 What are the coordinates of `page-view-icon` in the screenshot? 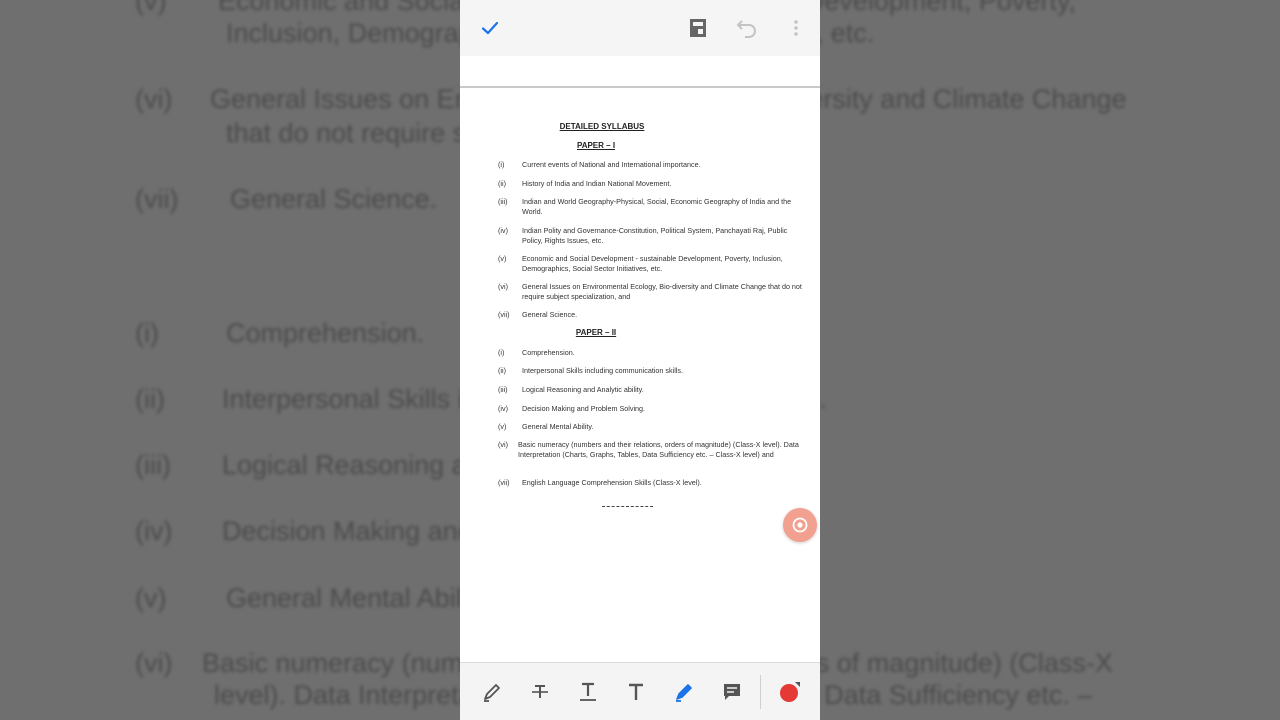 It's located at (698, 28).